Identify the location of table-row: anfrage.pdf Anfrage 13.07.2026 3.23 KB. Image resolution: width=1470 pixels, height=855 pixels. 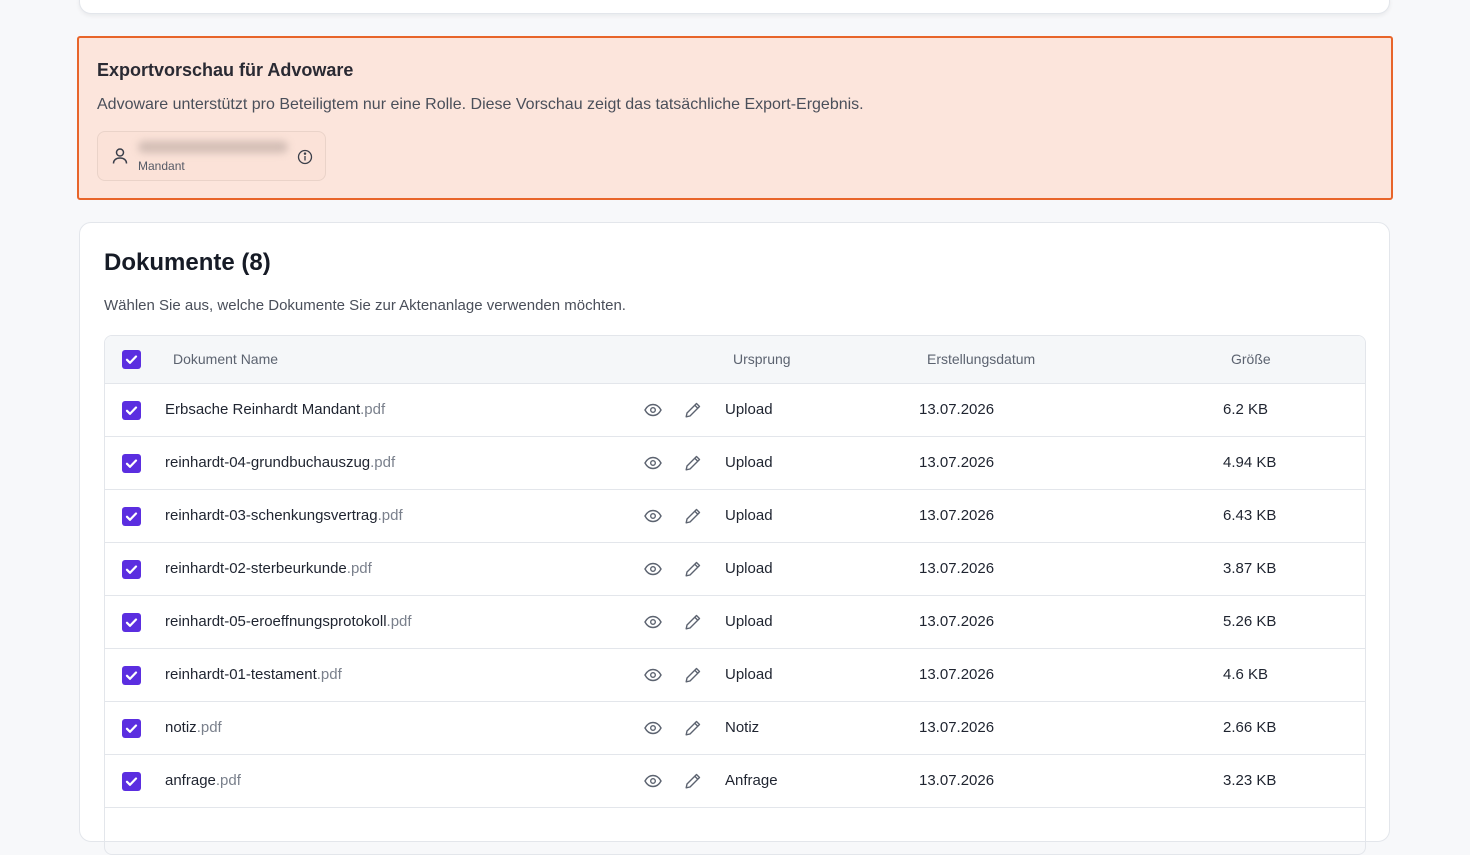
(735, 781).